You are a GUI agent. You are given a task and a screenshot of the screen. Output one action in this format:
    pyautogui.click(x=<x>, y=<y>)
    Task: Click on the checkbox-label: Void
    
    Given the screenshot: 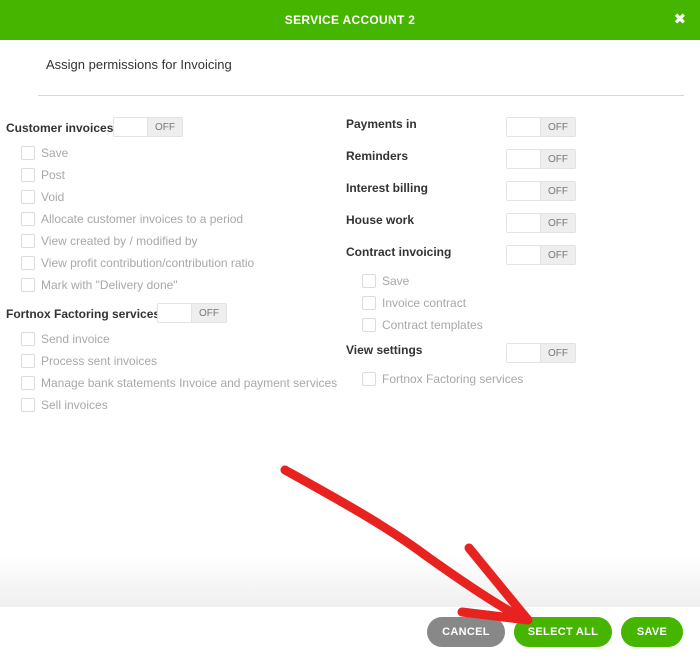 What is the action you would take?
    pyautogui.click(x=53, y=197)
    